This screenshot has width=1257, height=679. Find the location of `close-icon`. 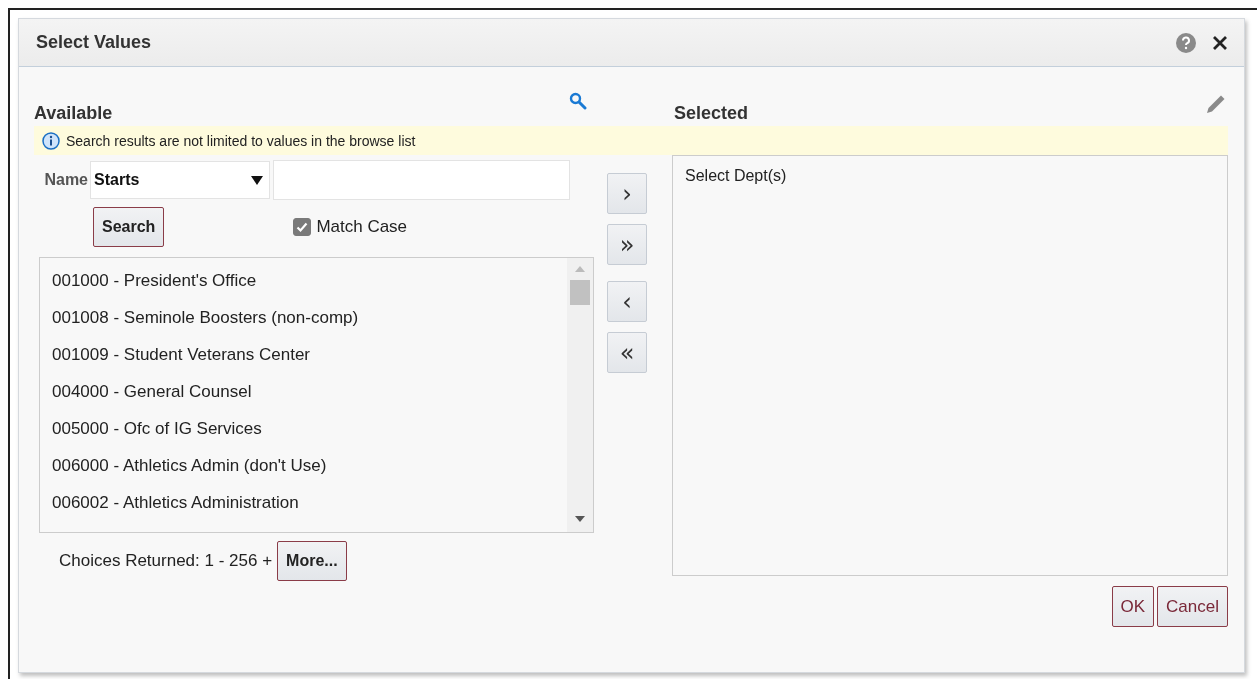

close-icon is located at coordinates (1220, 42).